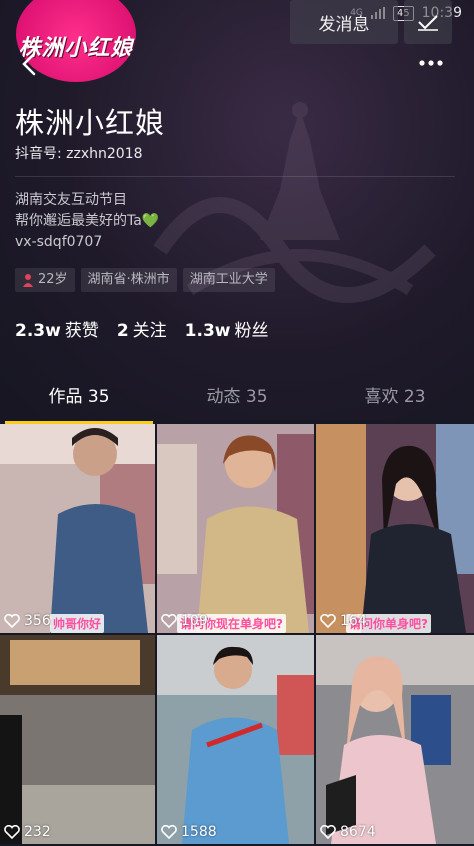 The height and width of the screenshot is (846, 474). What do you see at coordinates (251, 331) in the screenshot?
I see `stat-followers-label: 粉丝` at bounding box center [251, 331].